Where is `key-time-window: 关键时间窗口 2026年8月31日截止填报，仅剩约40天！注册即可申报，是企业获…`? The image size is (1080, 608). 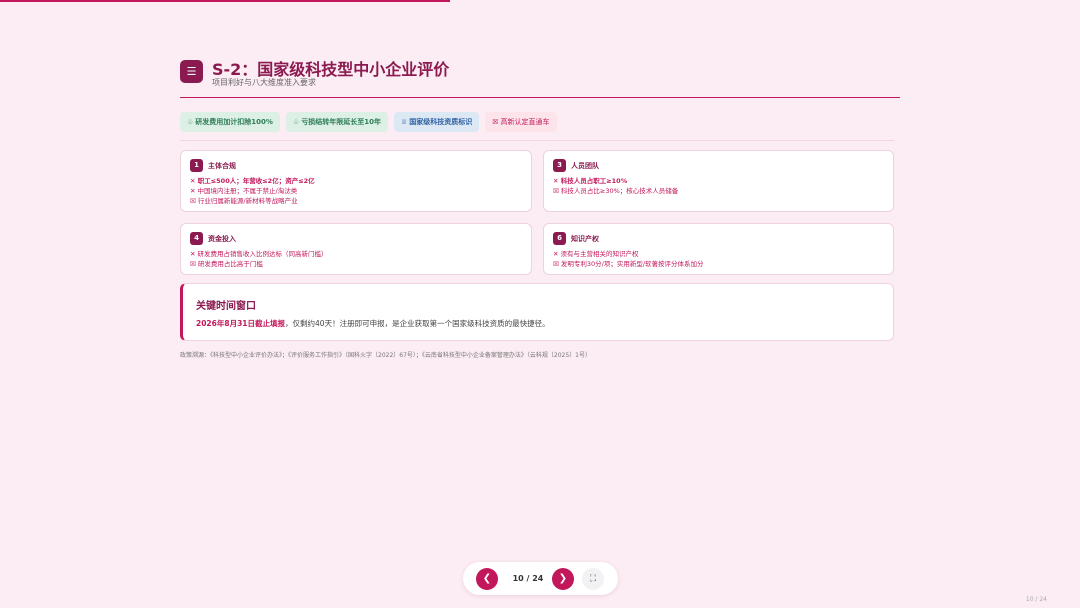 key-time-window: 关键时间窗口 2026年8月31日截止填报，仅剩约40天！注册即可申报，是企业获… is located at coordinates (537, 312).